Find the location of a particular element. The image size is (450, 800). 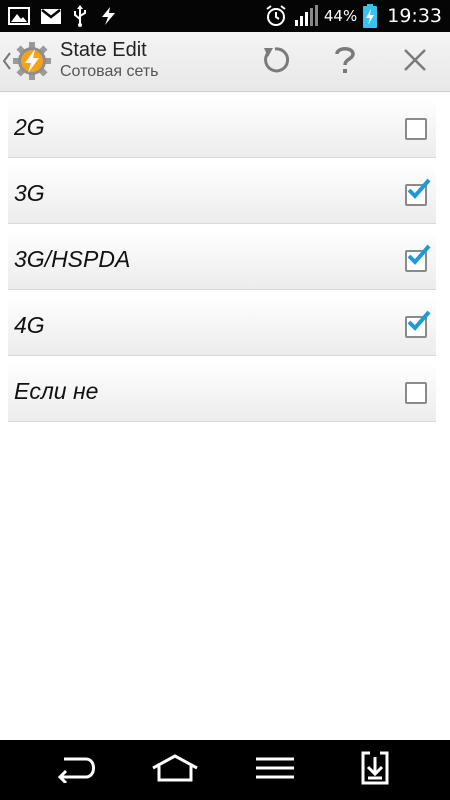

page-title: State Edit is located at coordinates (103, 50).